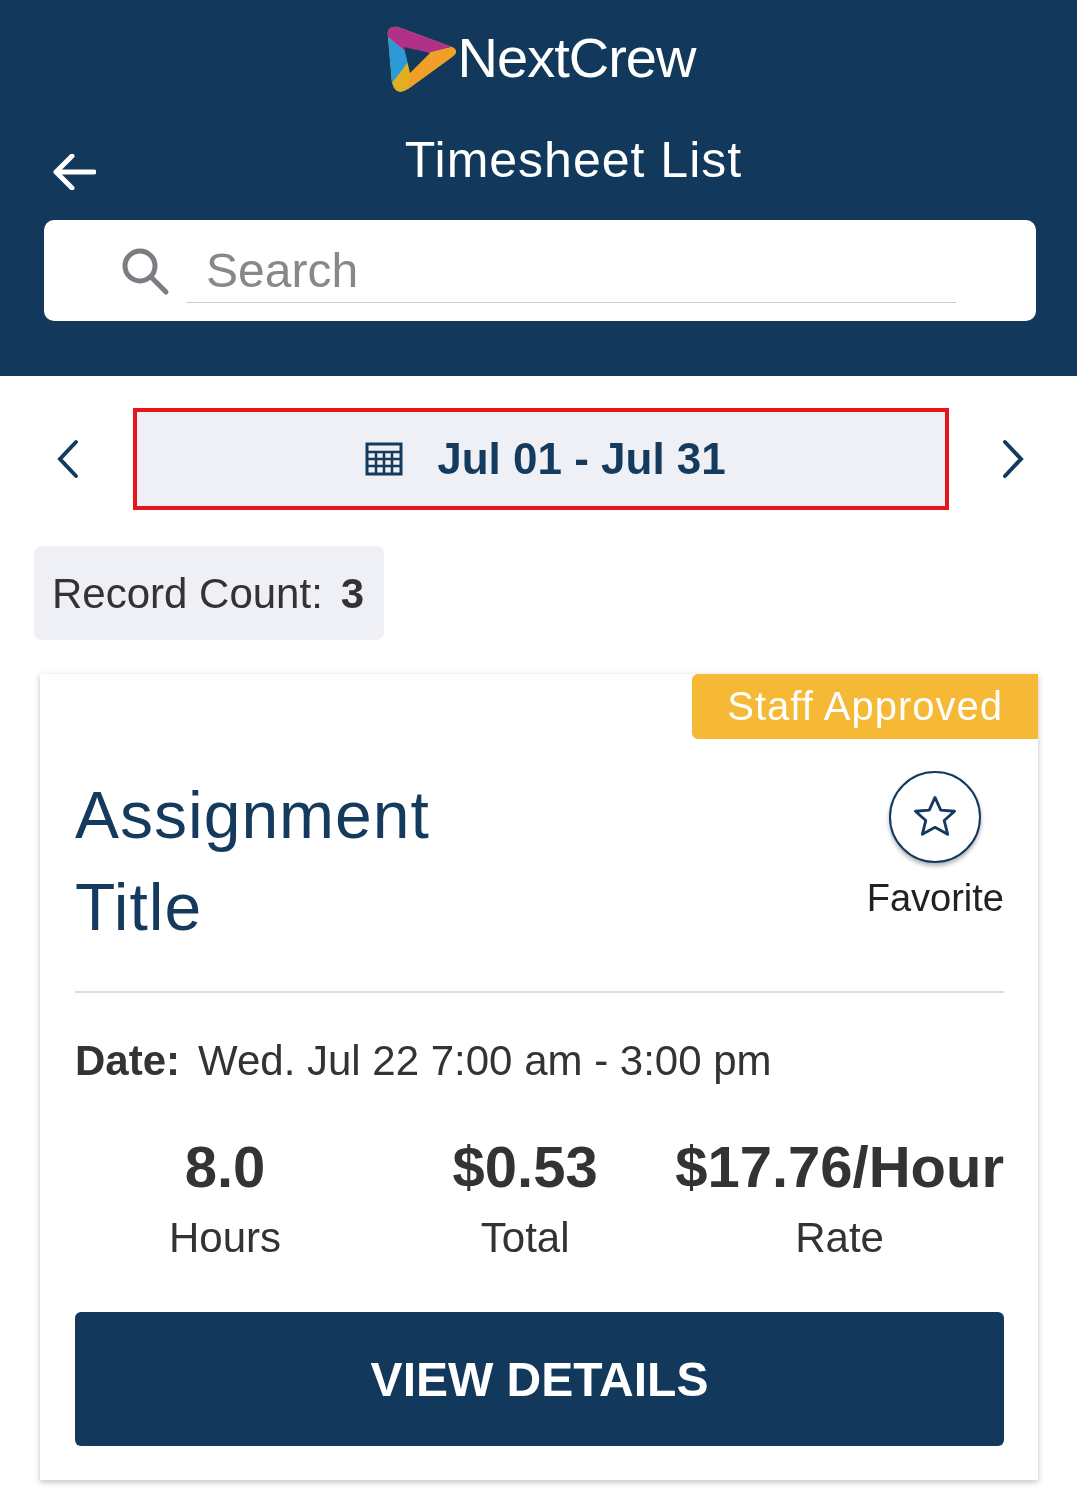 This screenshot has width=1077, height=1502. I want to click on view-details-button: VIEW DETAILS, so click(539, 1379).